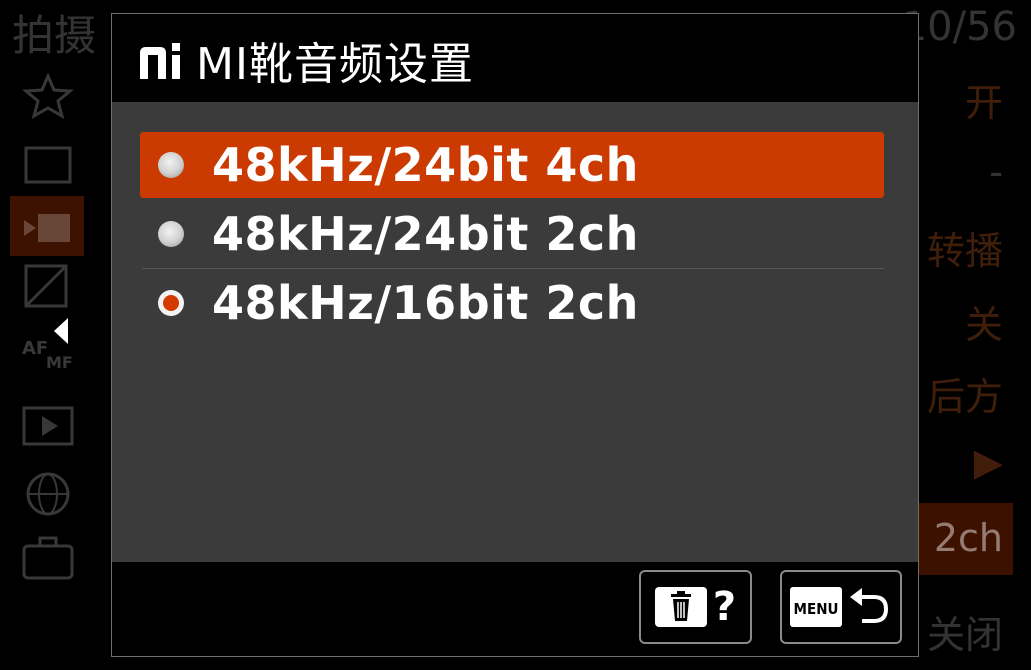 The height and width of the screenshot is (670, 1031). I want to click on option-48khz-16bit-2ch: 48kHz/16bit 2ch, so click(512, 303).